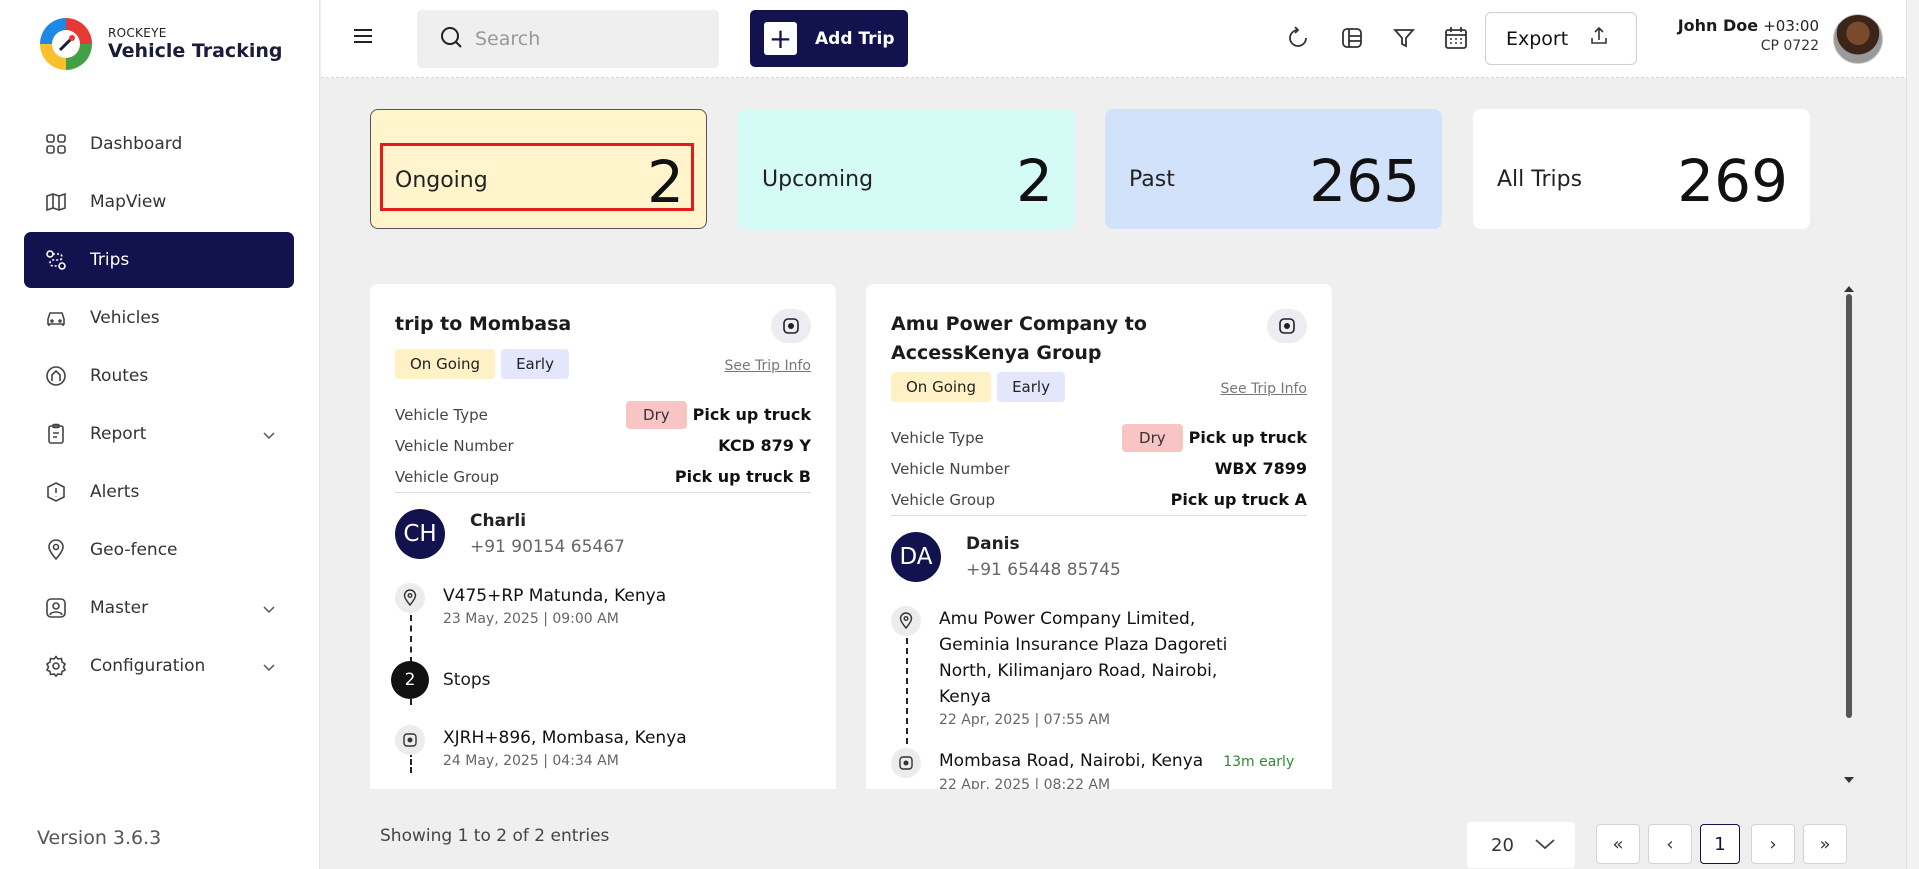 The image size is (1919, 869). I want to click on page-size-select: 20, so click(1521, 845).